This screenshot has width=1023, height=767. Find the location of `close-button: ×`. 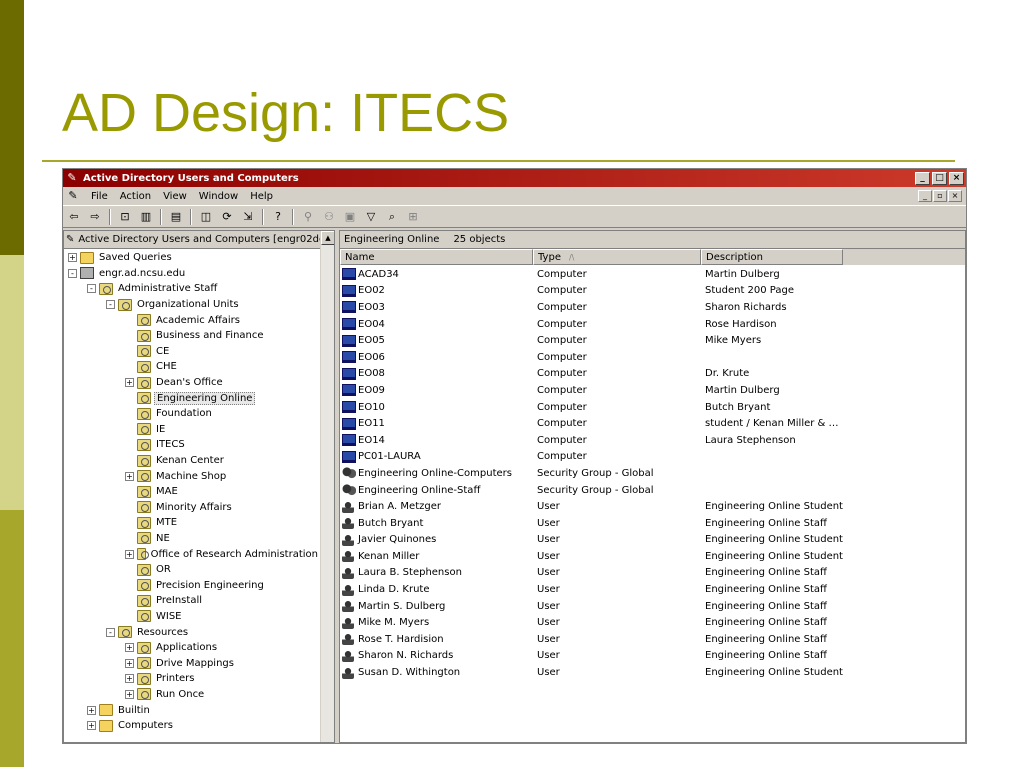

close-button: × is located at coordinates (956, 178).